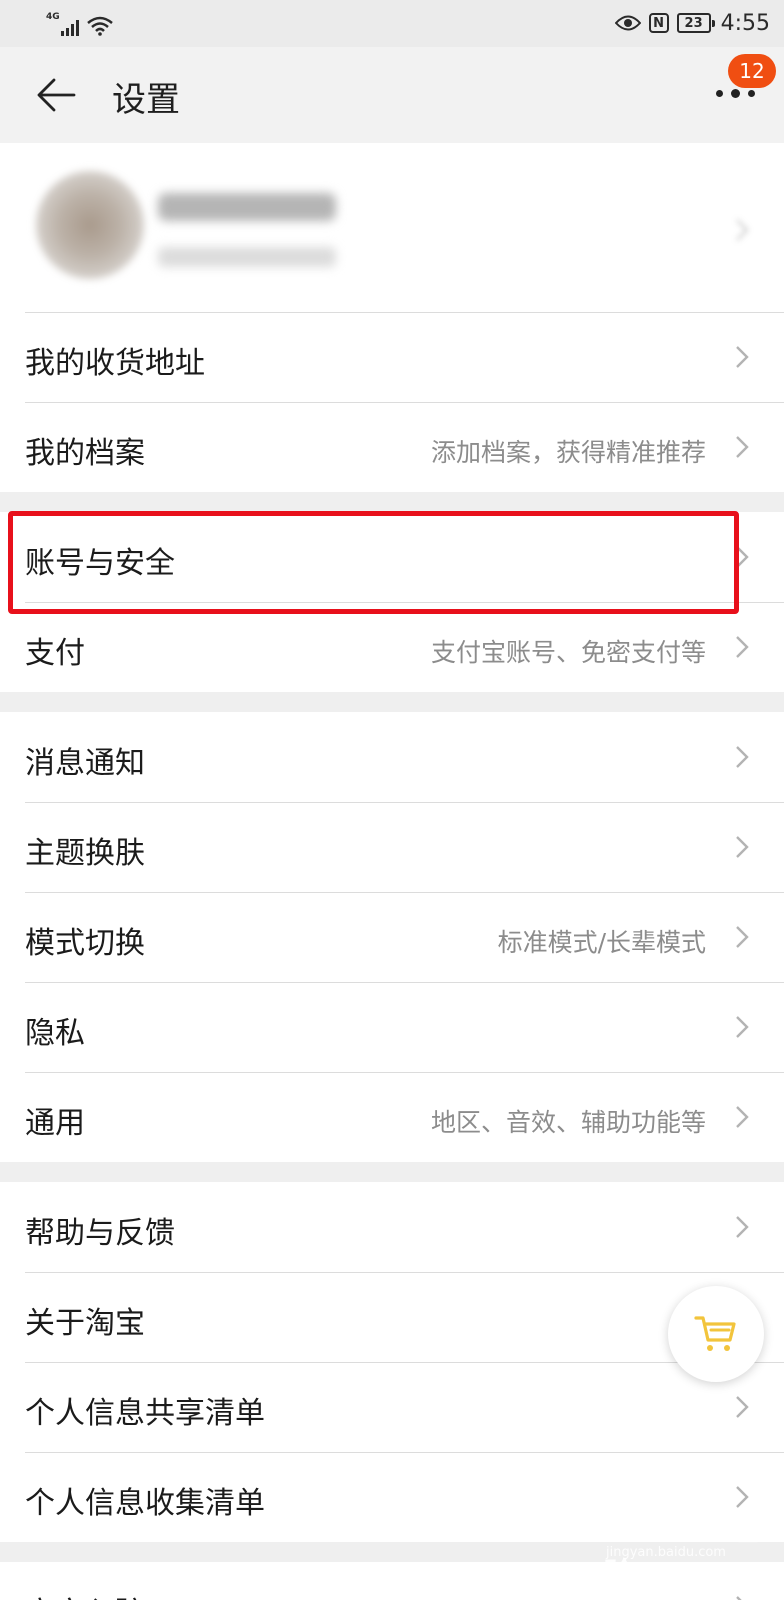 This screenshot has height=1600, width=784. Describe the element at coordinates (392, 95) in the screenshot. I see `nav-bar: 设置` at that location.